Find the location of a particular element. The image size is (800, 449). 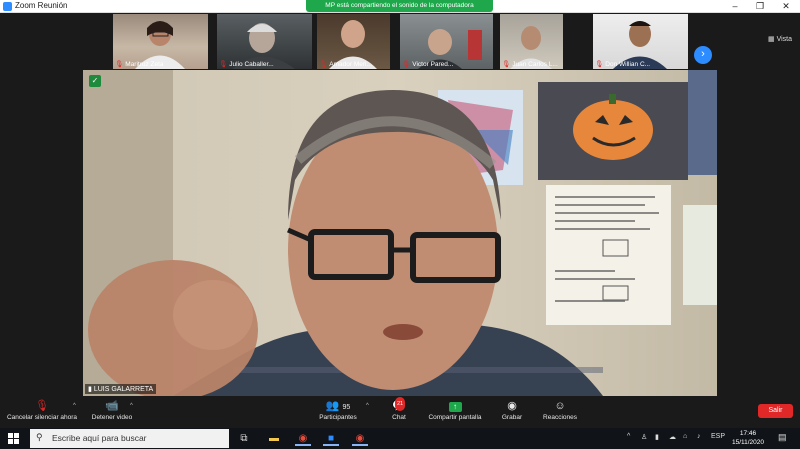

chat-unread-badge: 21 is located at coordinates (400, 404).